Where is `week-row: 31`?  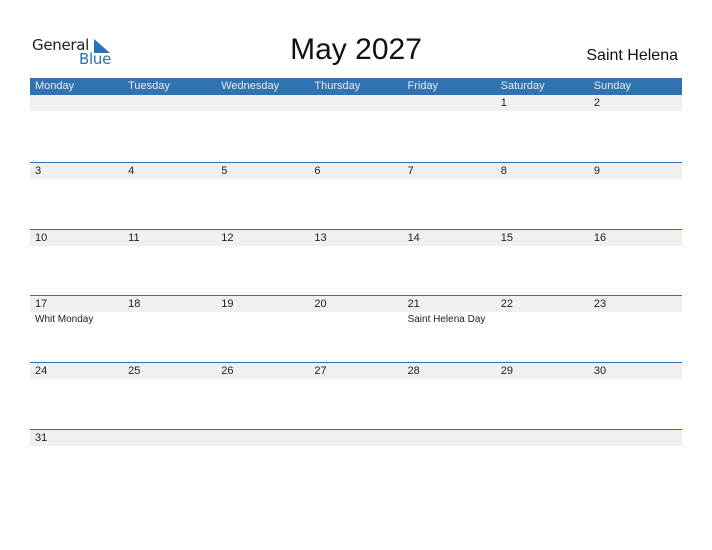
week-row: 31 is located at coordinates (356, 462).